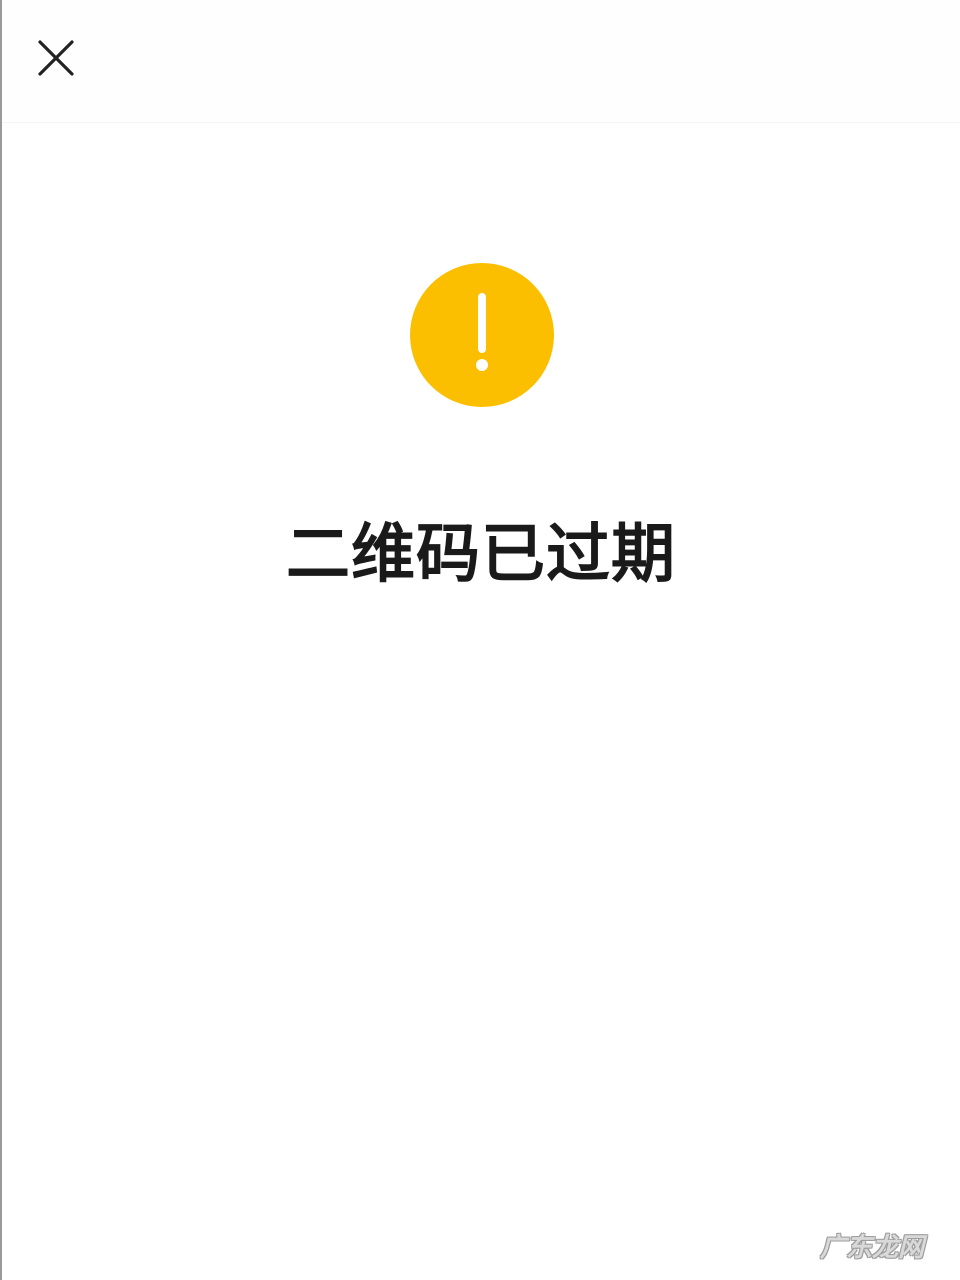 The height and width of the screenshot is (1280, 960). Describe the element at coordinates (481, 555) in the screenshot. I see `status-title: 二维码已过期` at that location.